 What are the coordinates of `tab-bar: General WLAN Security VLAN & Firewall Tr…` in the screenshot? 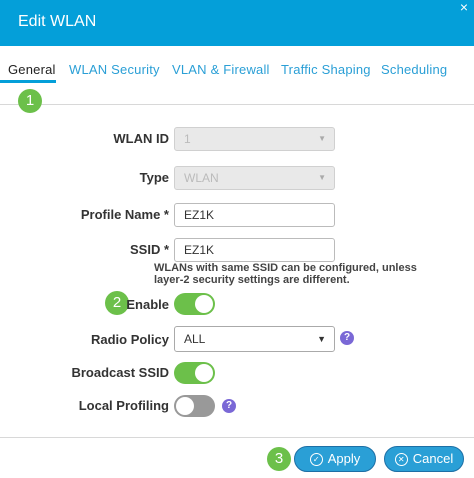 It's located at (237, 69).